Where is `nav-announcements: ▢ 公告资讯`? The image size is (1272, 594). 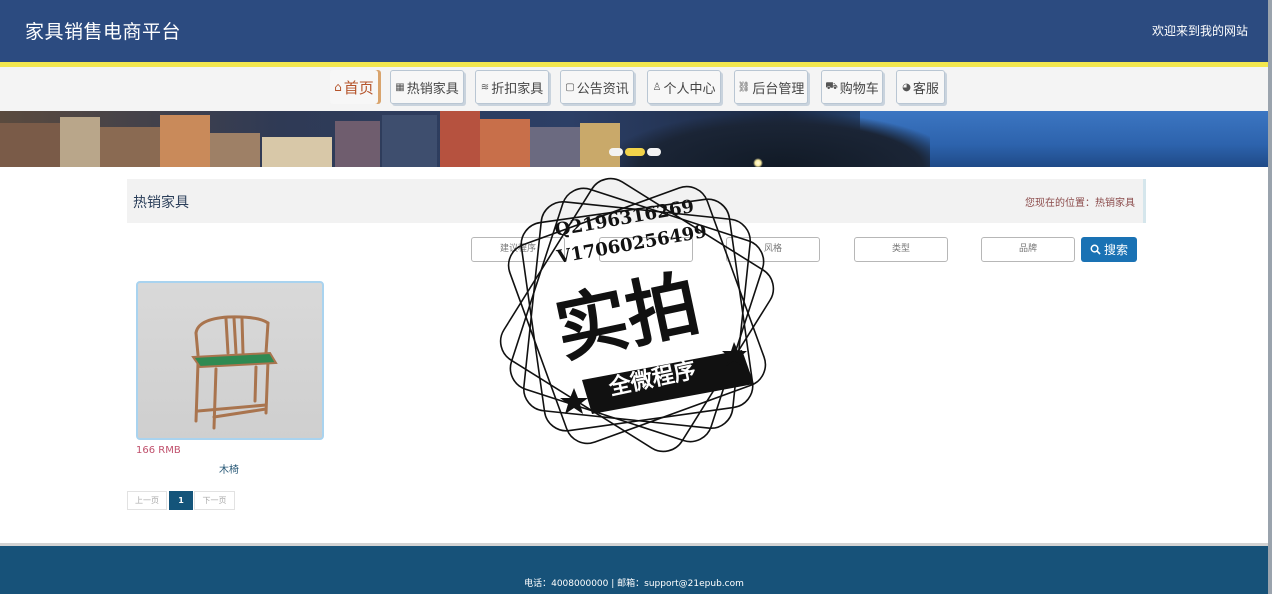 nav-announcements: ▢ 公告资讯 is located at coordinates (597, 87).